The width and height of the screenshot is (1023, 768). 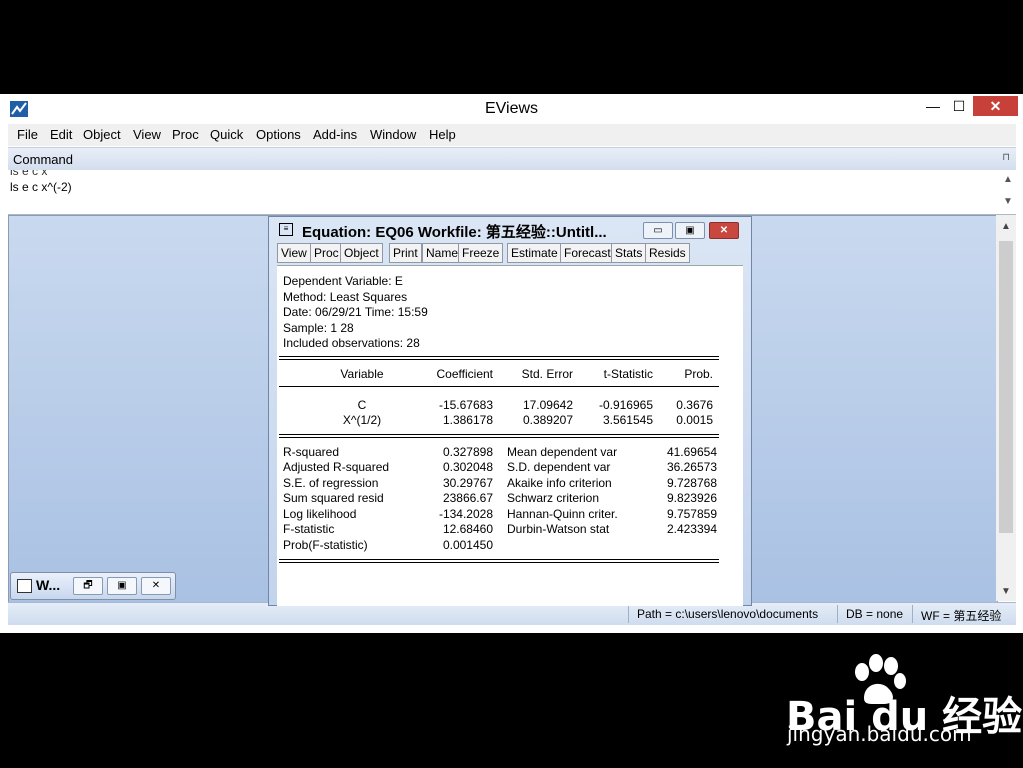 I want to click on minimize-button: —, so click(x=933, y=106).